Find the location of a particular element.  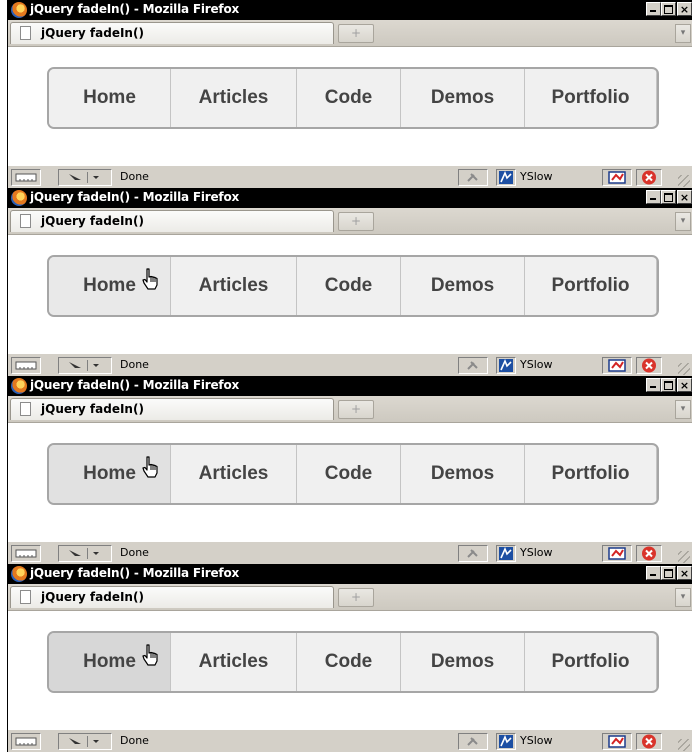

monitor-glyph-icon is located at coordinates (617, 177).